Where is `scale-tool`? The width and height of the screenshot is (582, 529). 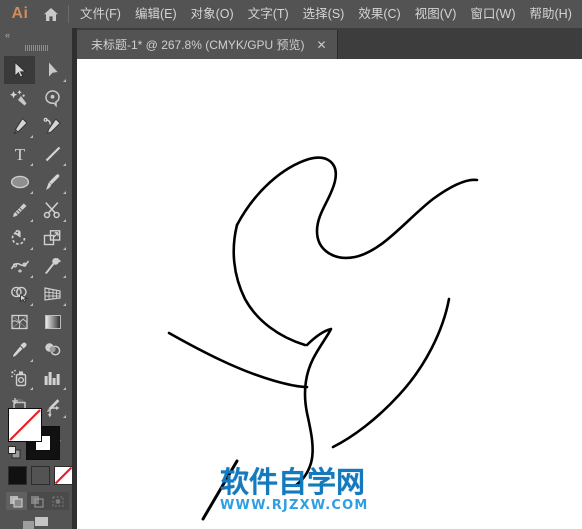 scale-tool is located at coordinates (52, 238).